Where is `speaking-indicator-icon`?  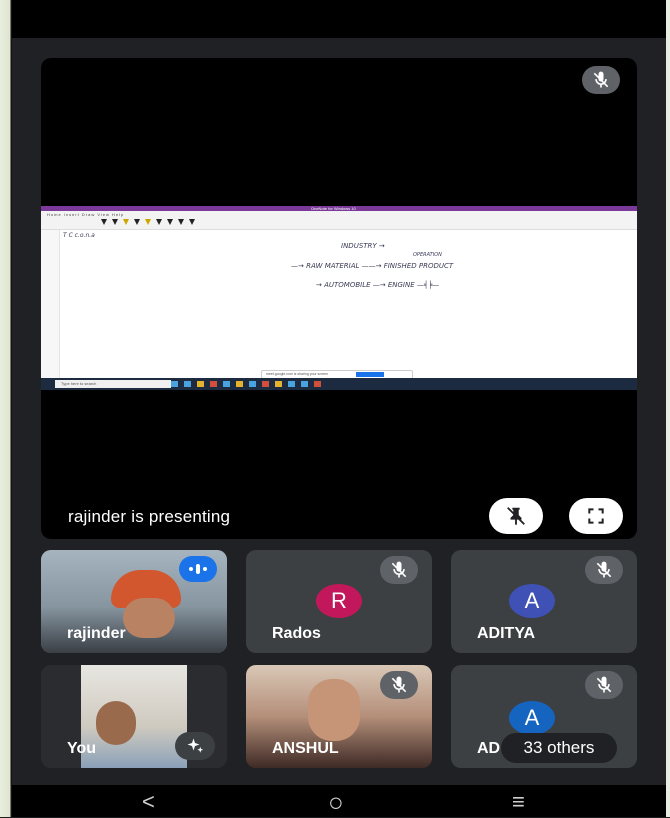 speaking-indicator-icon is located at coordinates (198, 569).